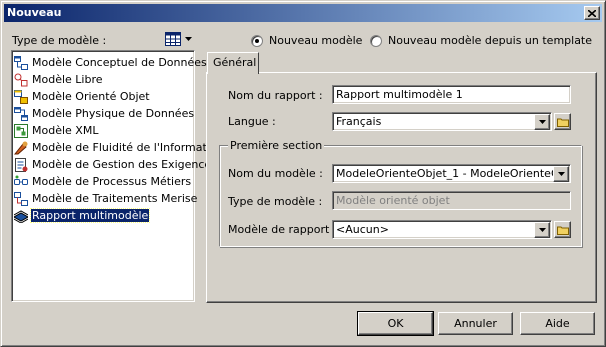 The width and height of the screenshot is (606, 347). What do you see at coordinates (257, 40) in the screenshot?
I see `new-model-radio` at bounding box center [257, 40].